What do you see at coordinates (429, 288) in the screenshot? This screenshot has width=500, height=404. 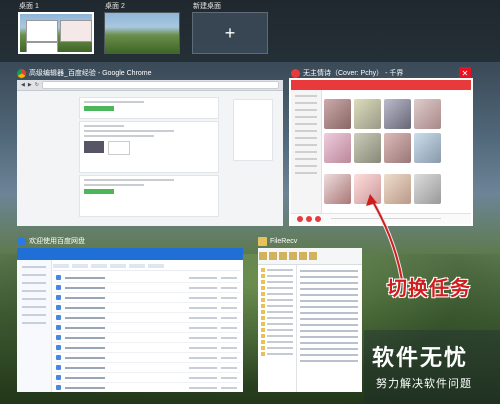 I see `annotation-label: 切换任务` at bounding box center [429, 288].